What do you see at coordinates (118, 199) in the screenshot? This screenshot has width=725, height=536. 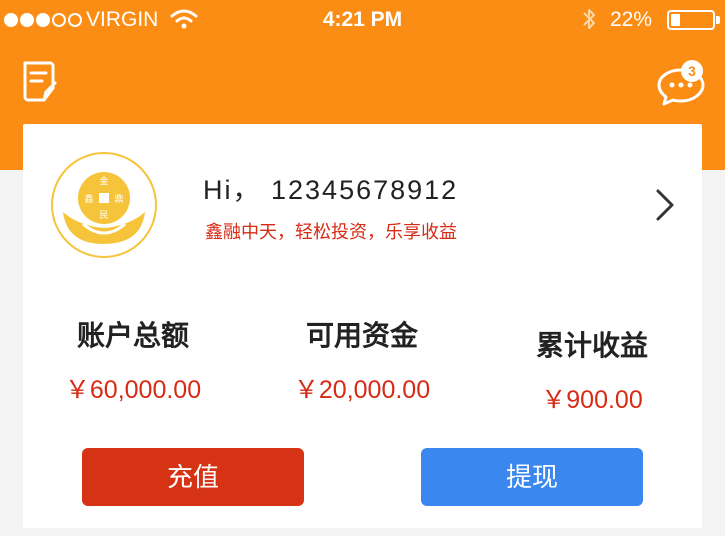 I see `avatar-char-right: 鼎` at bounding box center [118, 199].